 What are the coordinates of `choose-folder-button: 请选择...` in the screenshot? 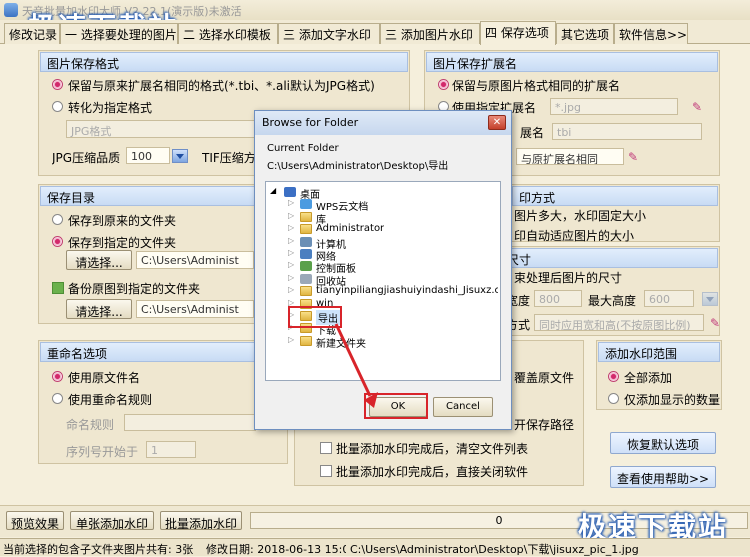 It's located at (99, 260).